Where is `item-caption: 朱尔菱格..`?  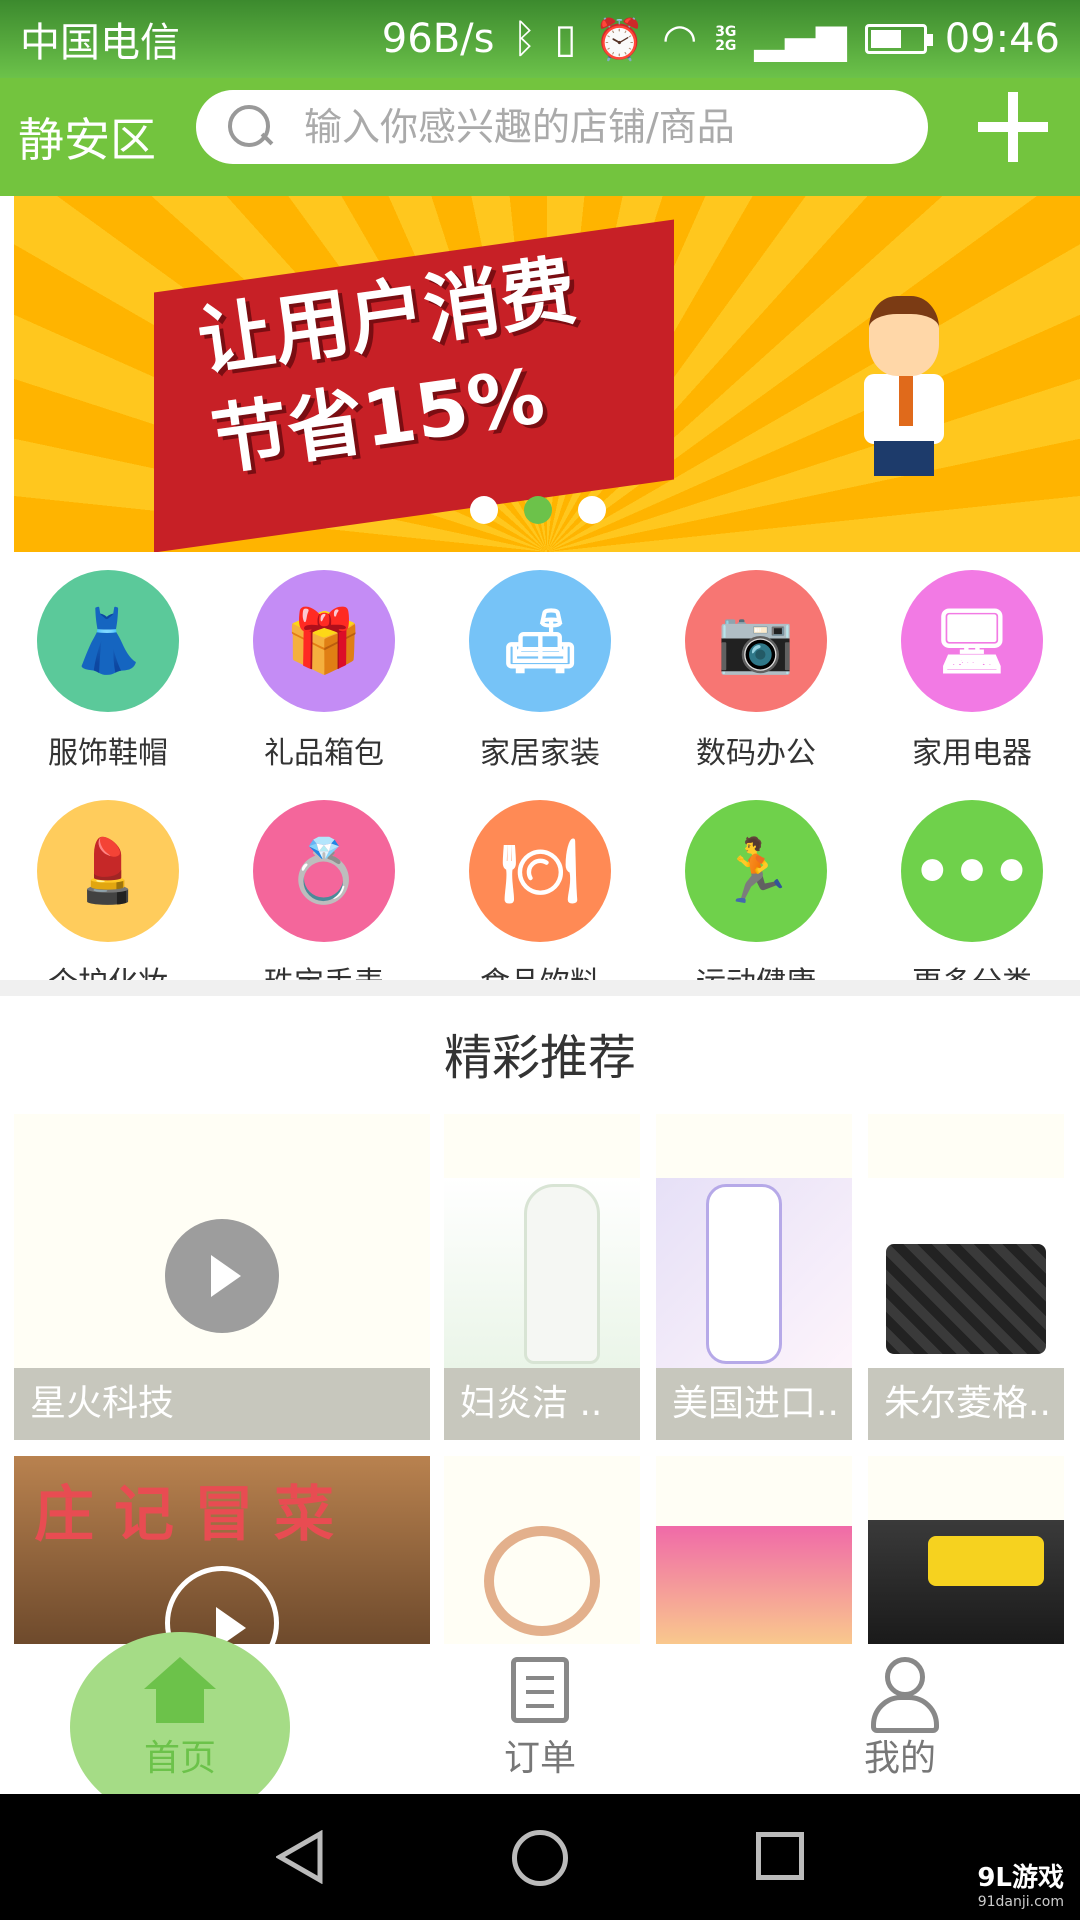 item-caption: 朱尔菱格.. is located at coordinates (966, 1404).